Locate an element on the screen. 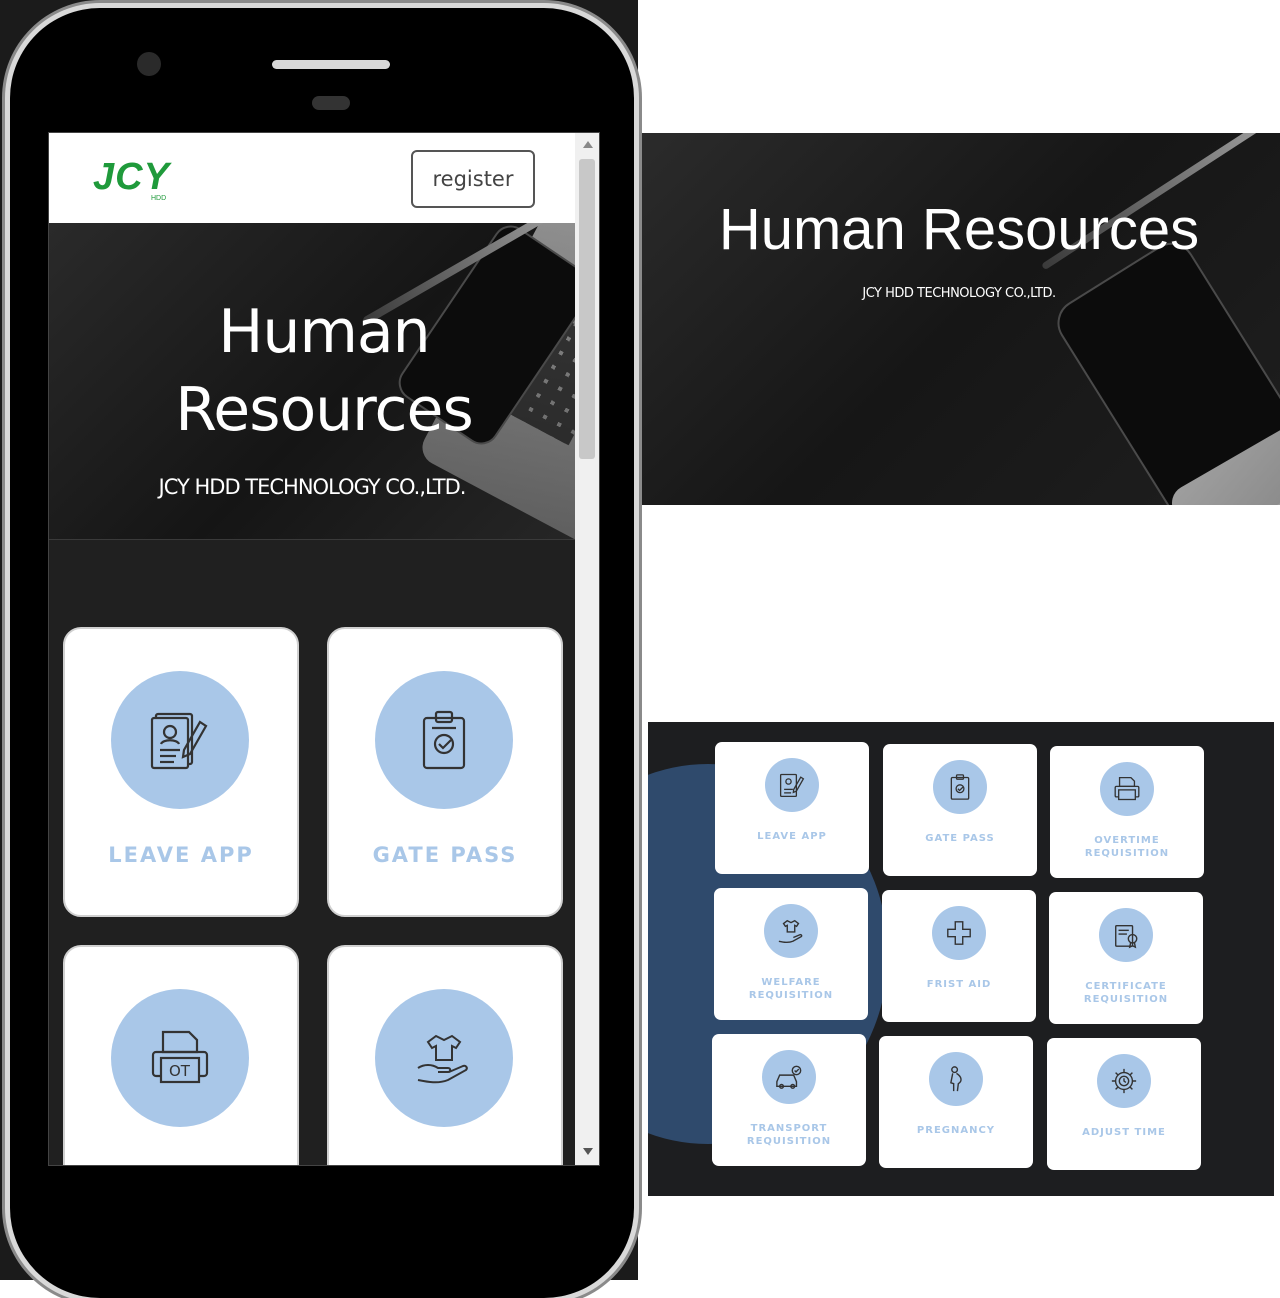  tile-welfare-requisition: WELFARE REQUISITION is located at coordinates (791, 954).